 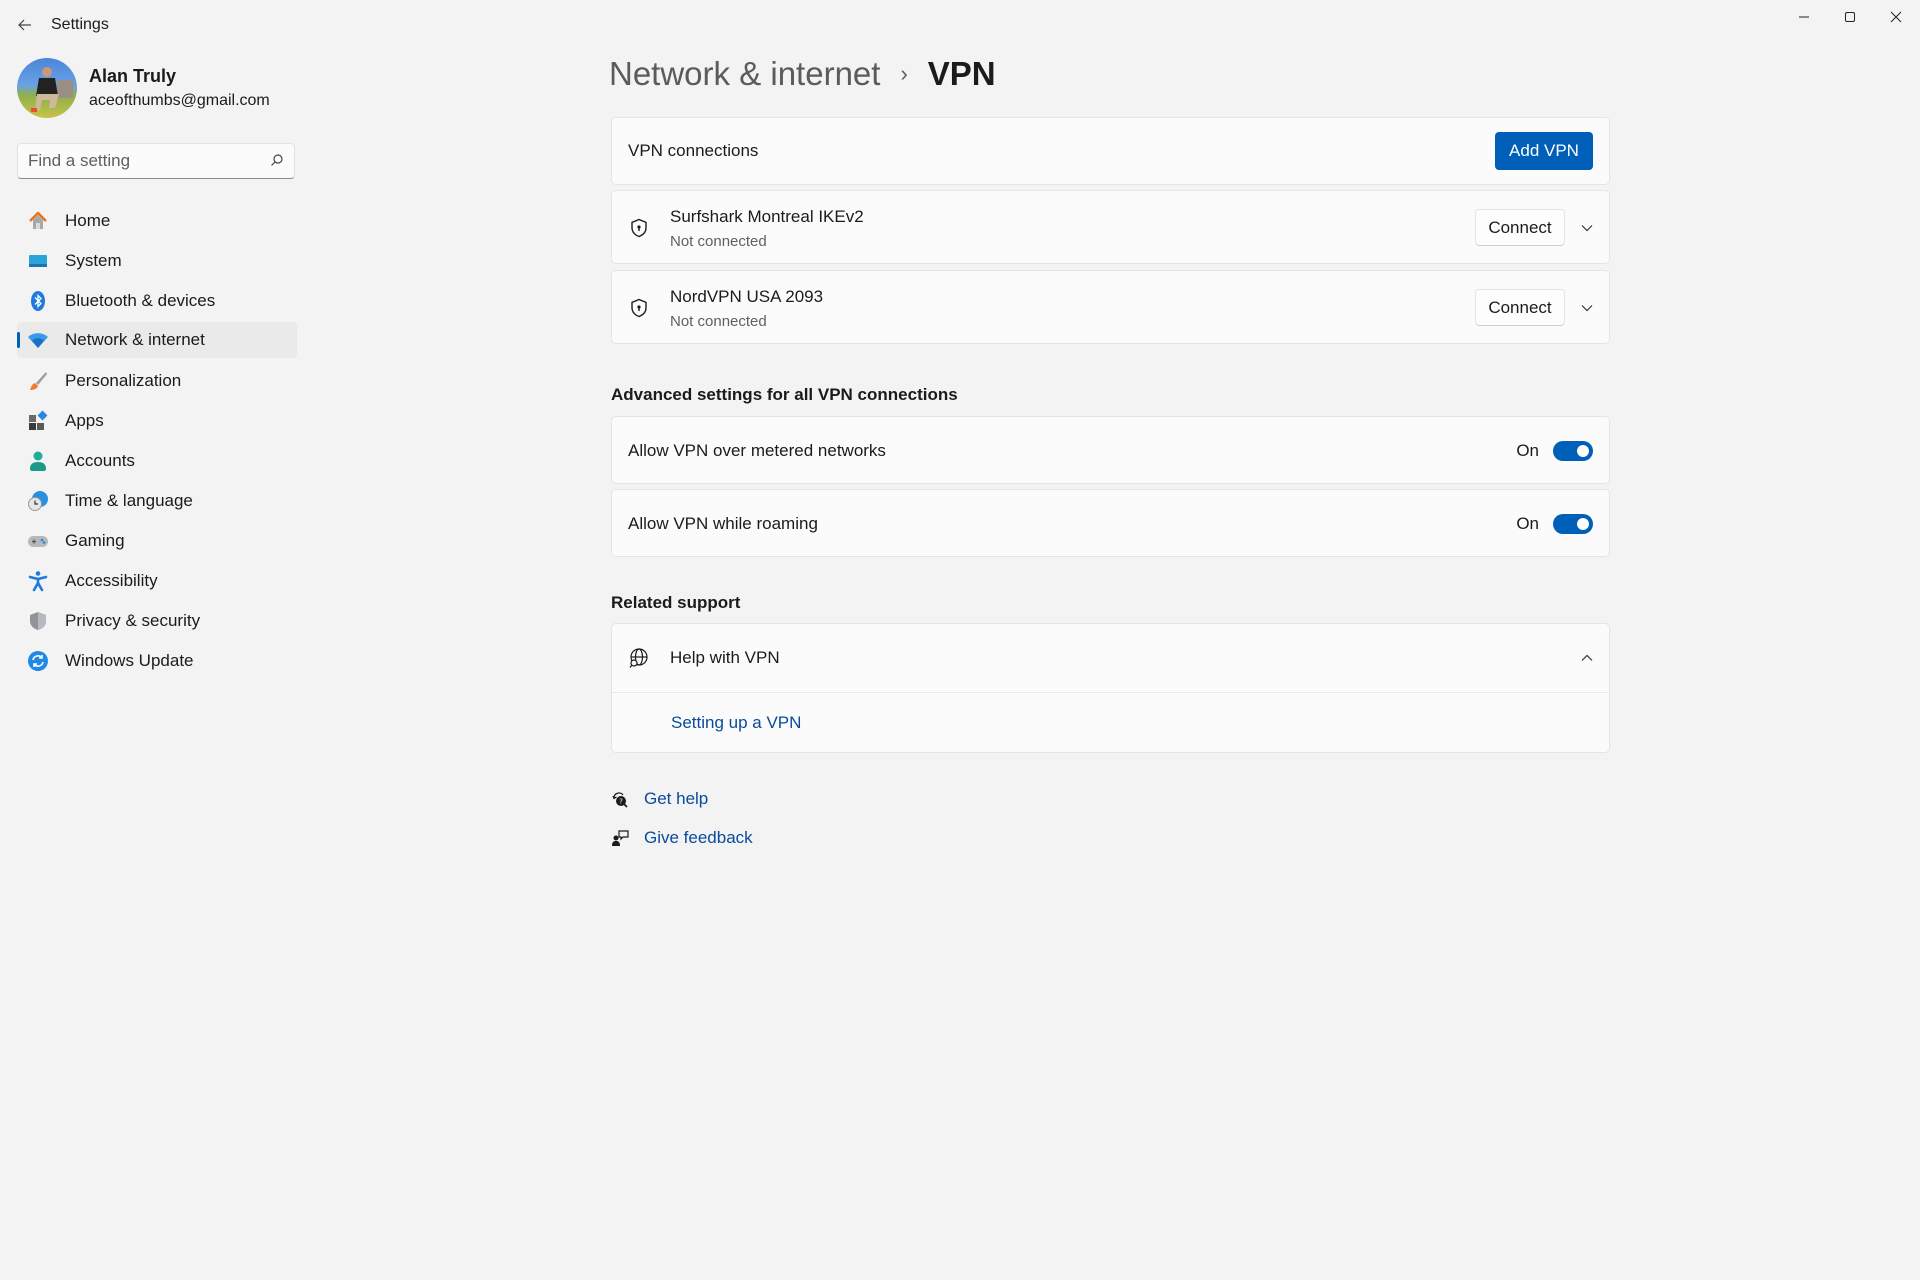 What do you see at coordinates (676, 602) in the screenshot?
I see `related-support-heading: Related support` at bounding box center [676, 602].